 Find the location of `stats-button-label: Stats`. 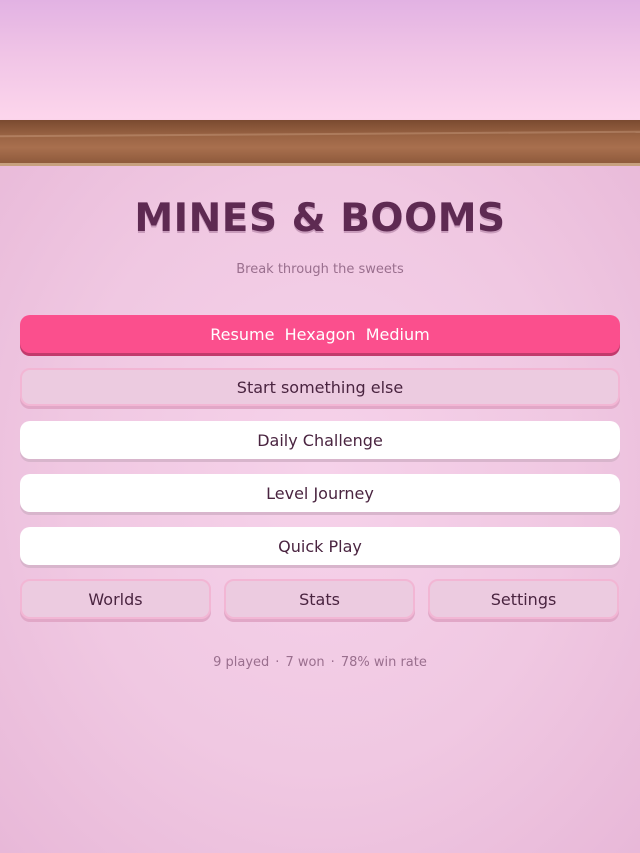

stats-button-label: Stats is located at coordinates (319, 599).